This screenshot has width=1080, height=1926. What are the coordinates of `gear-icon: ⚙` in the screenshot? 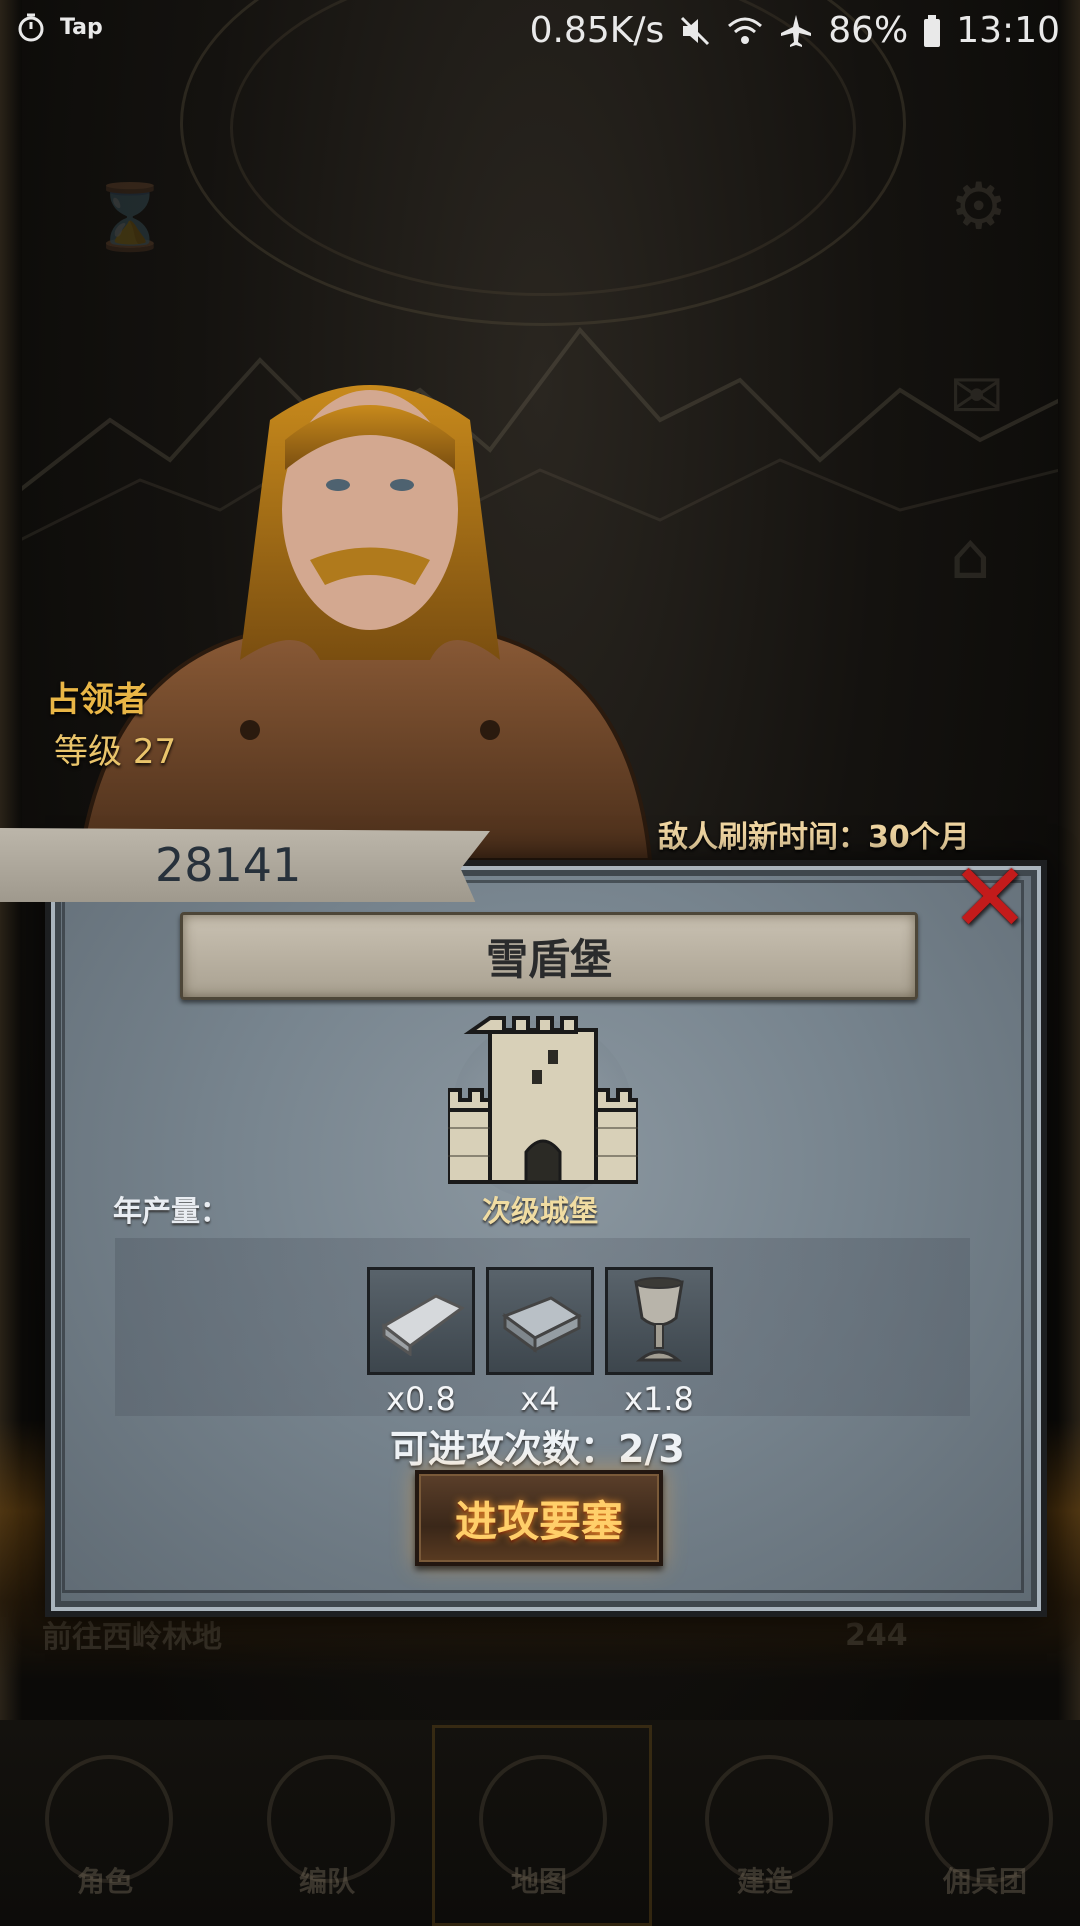 It's located at (979, 207).